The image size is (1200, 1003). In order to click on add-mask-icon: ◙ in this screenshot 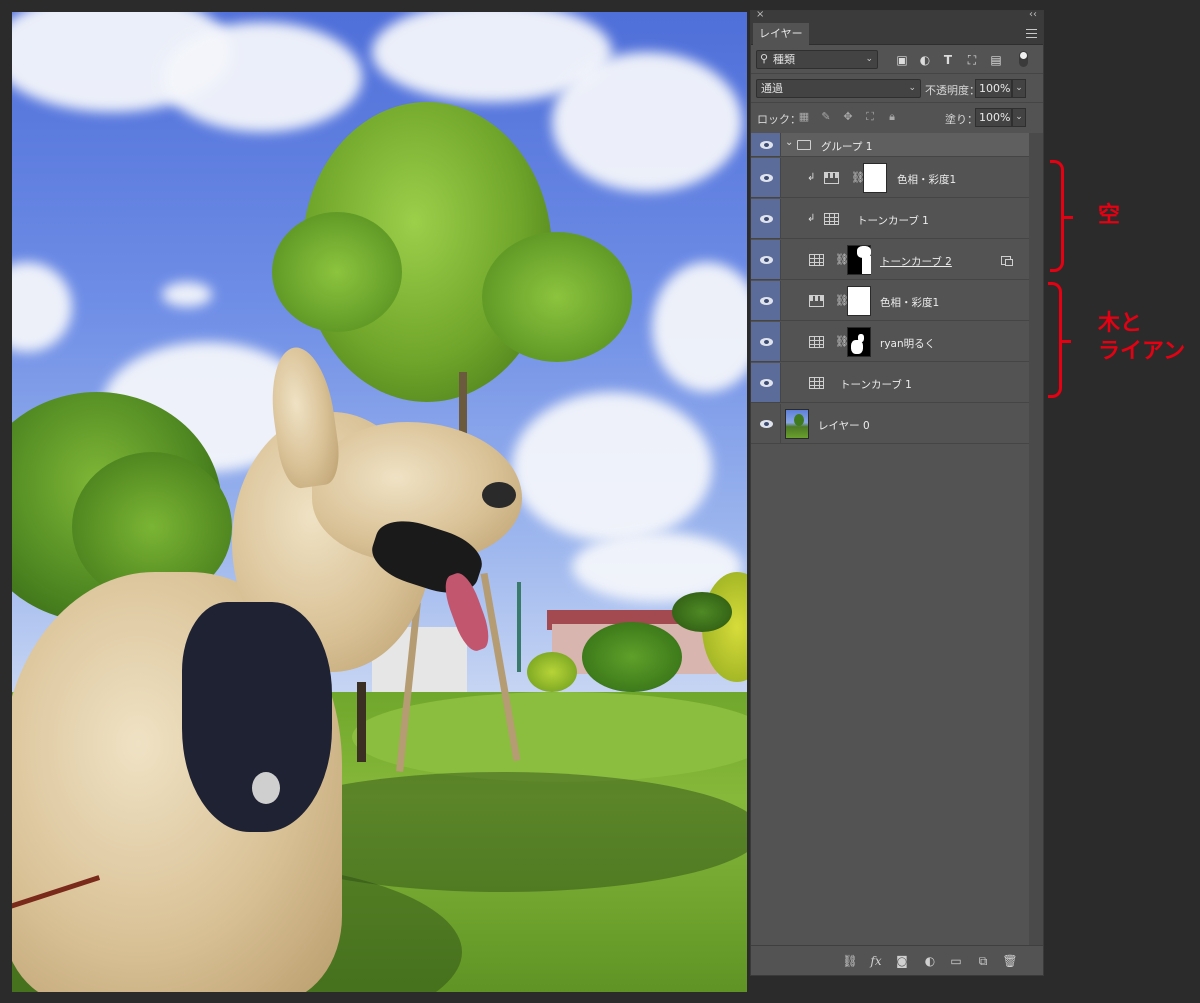, I will do `click(902, 961)`.